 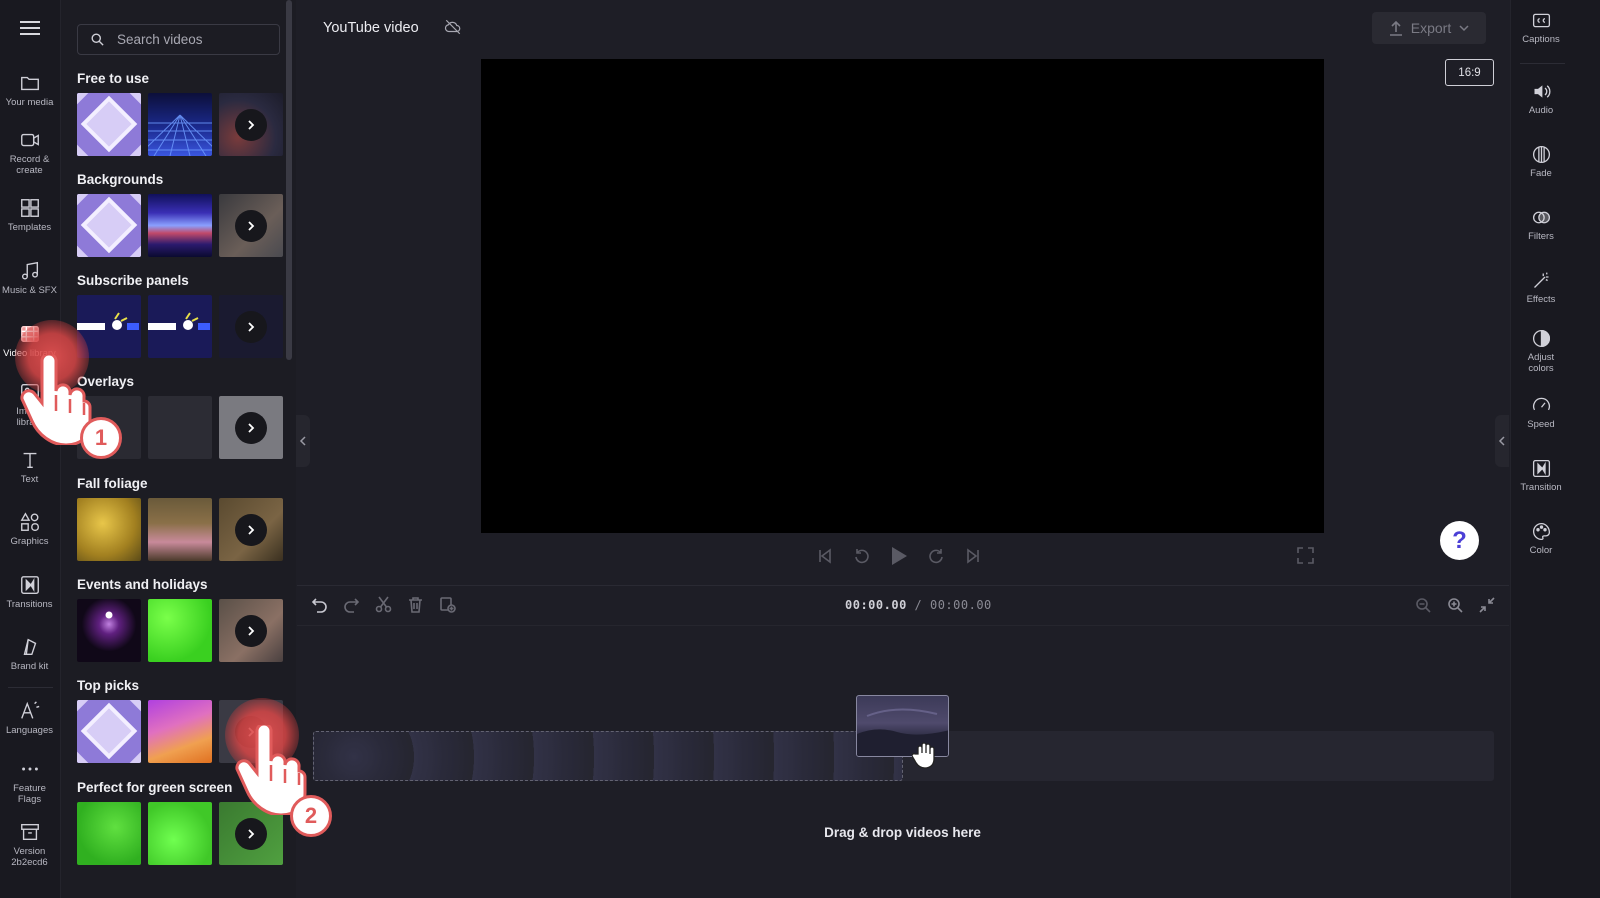 I want to click on step-badge-2: 2, so click(x=311, y=816).